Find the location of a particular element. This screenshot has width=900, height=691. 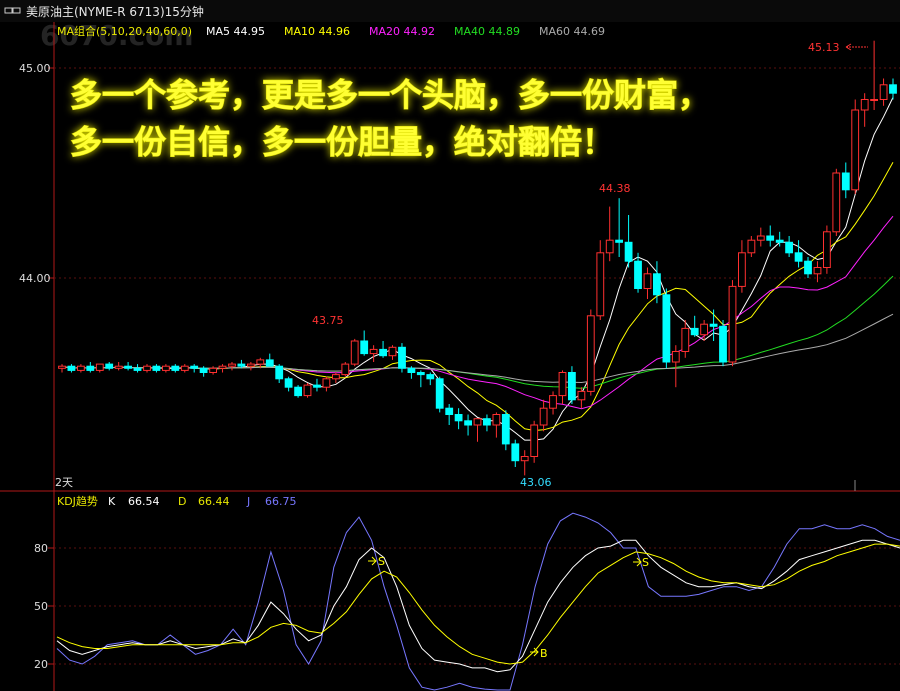

ma20-label: MA20 44.92 is located at coordinates (402, 31).